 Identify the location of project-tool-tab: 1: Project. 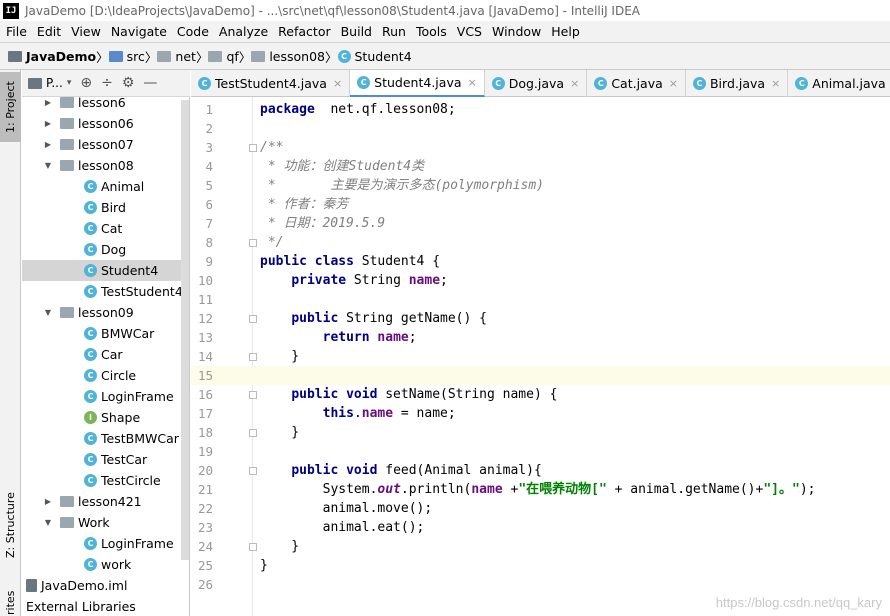
(10, 107).